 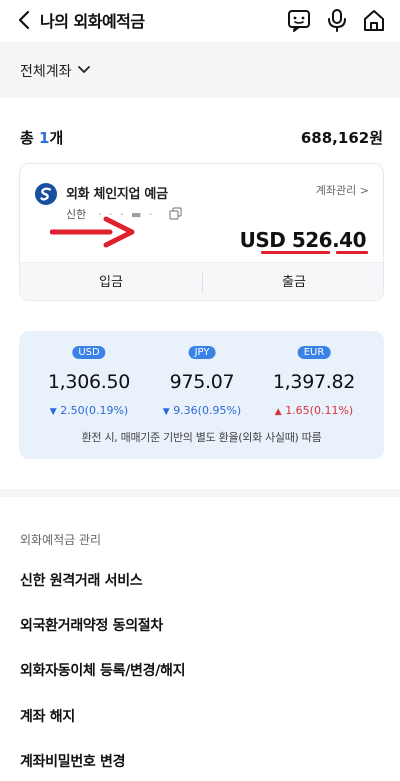 What do you see at coordinates (46, 71) in the screenshot?
I see `account-filter-label: 전체계좌` at bounding box center [46, 71].